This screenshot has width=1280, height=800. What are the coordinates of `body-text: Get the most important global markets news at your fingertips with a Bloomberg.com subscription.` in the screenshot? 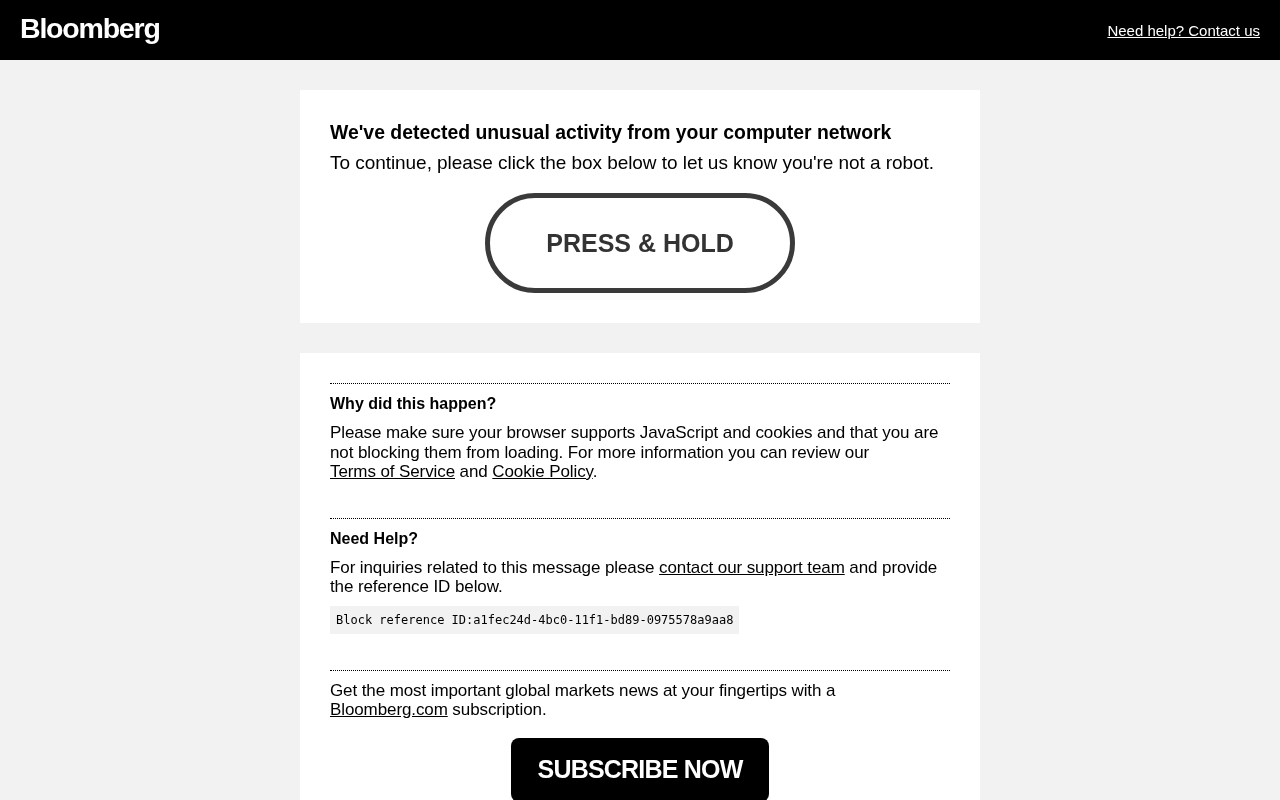 It's located at (583, 700).